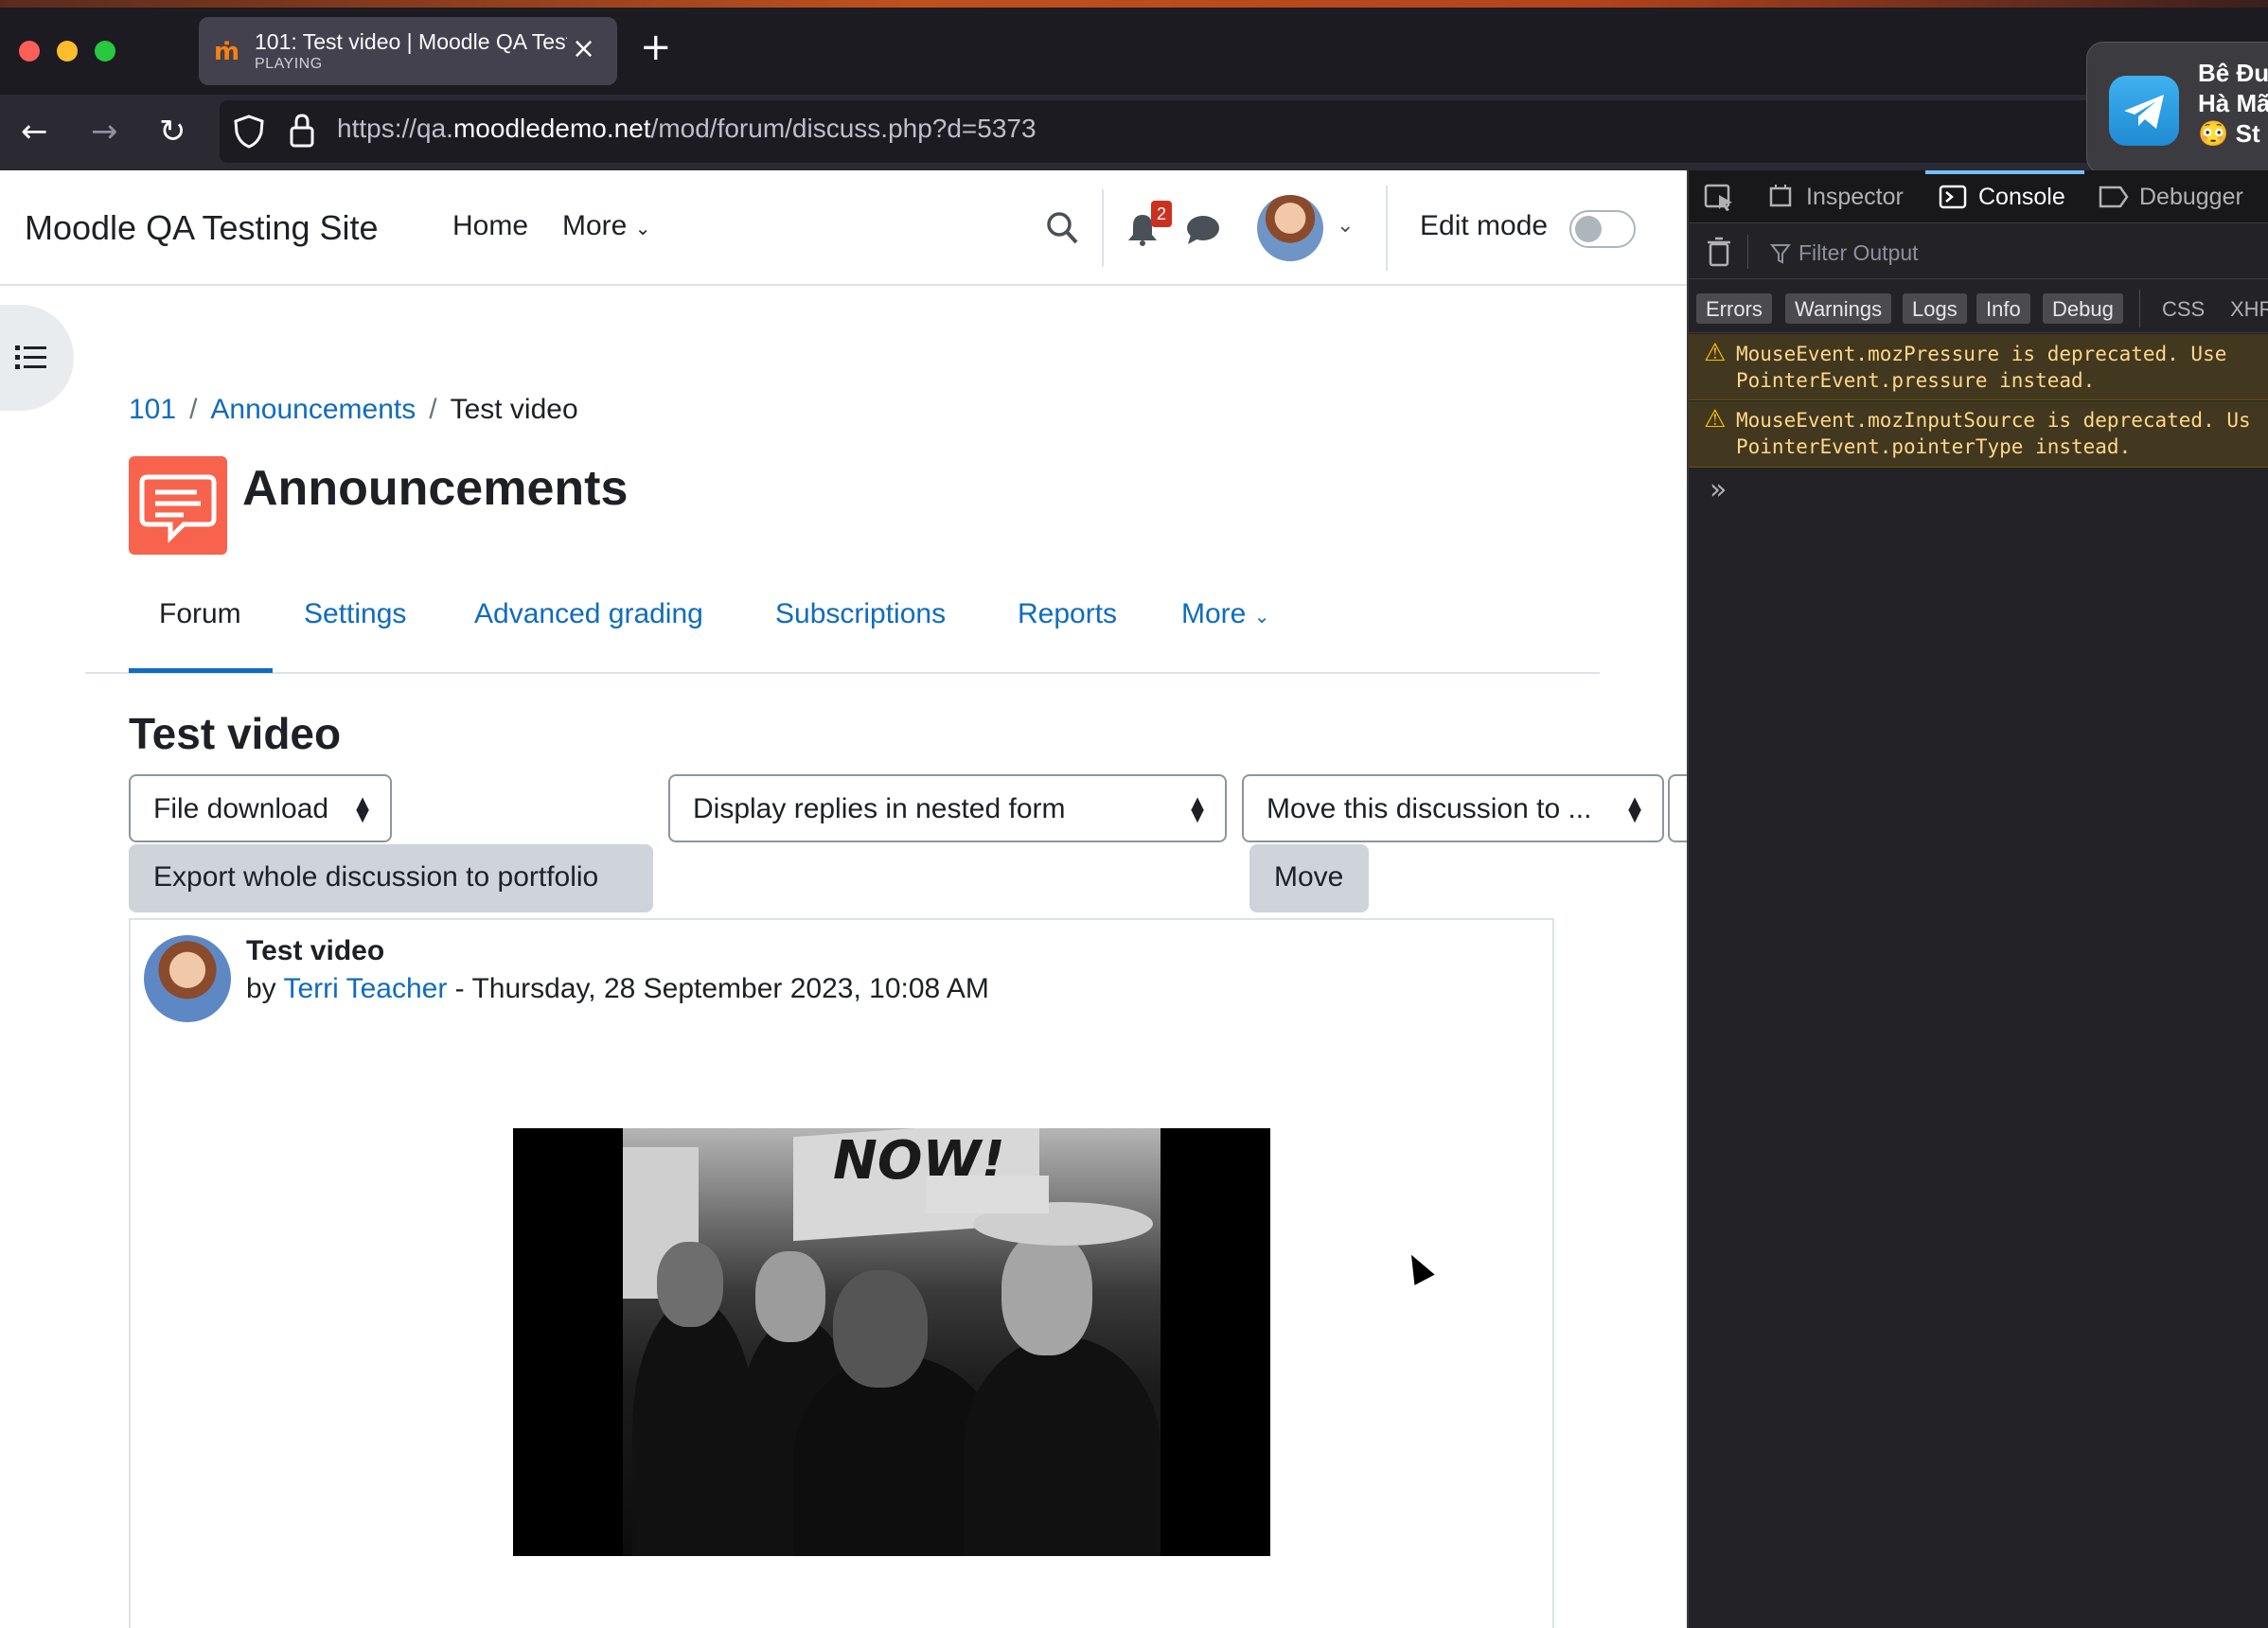  What do you see at coordinates (1780, 254) in the screenshot?
I see `filter-icon` at bounding box center [1780, 254].